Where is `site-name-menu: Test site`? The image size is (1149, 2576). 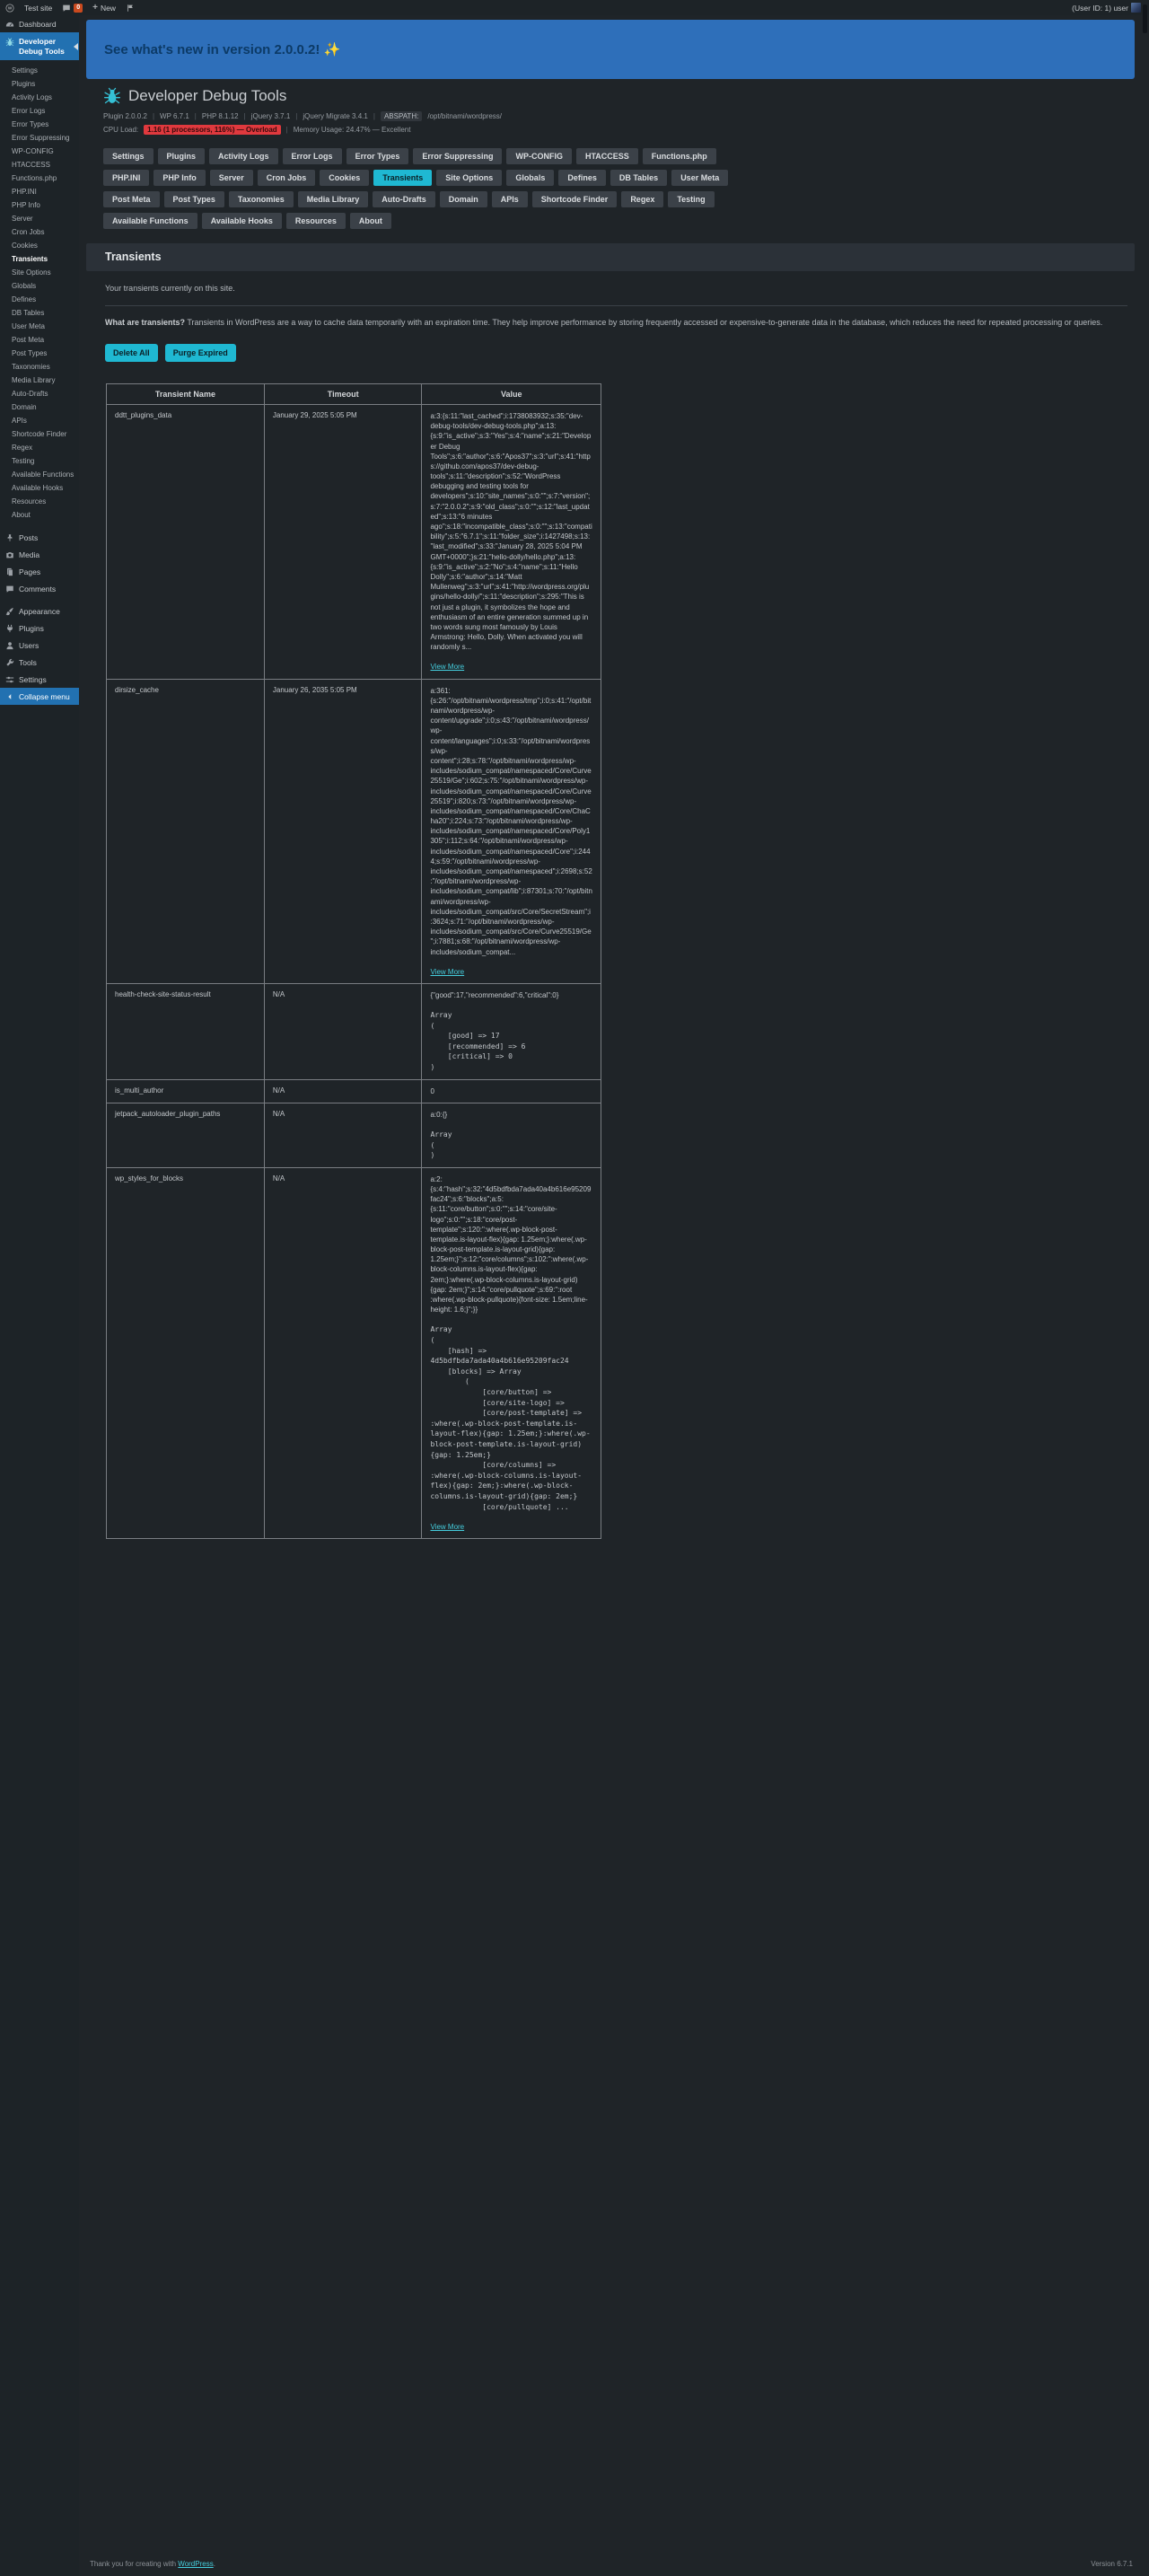
site-name-menu: Test site is located at coordinates (38, 8).